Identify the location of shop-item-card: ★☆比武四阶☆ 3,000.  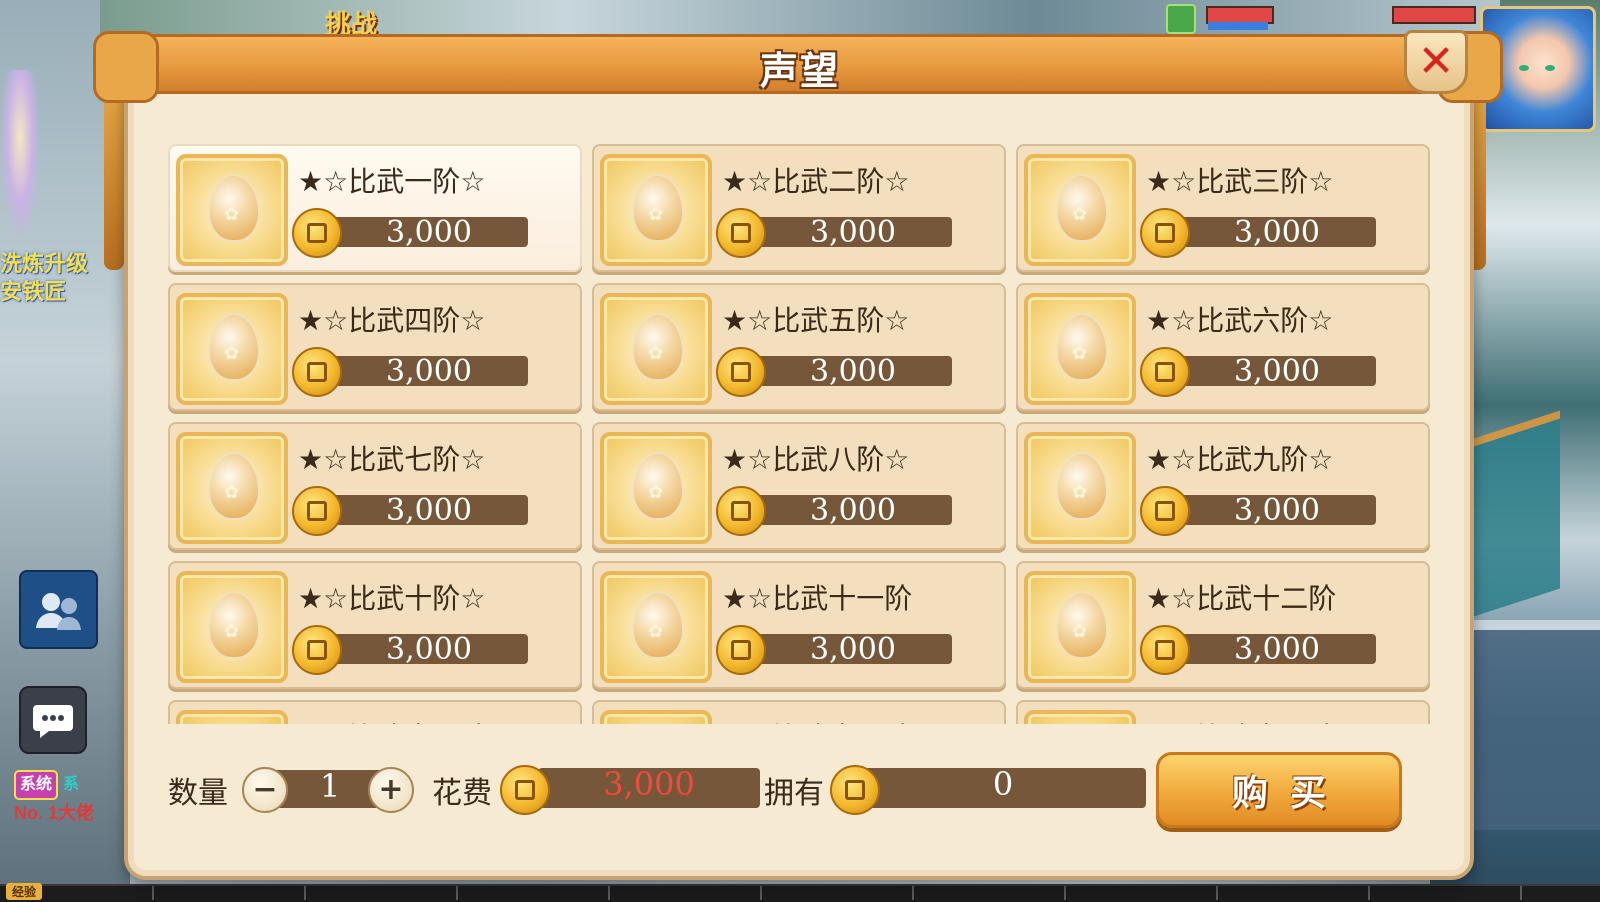
(375, 347).